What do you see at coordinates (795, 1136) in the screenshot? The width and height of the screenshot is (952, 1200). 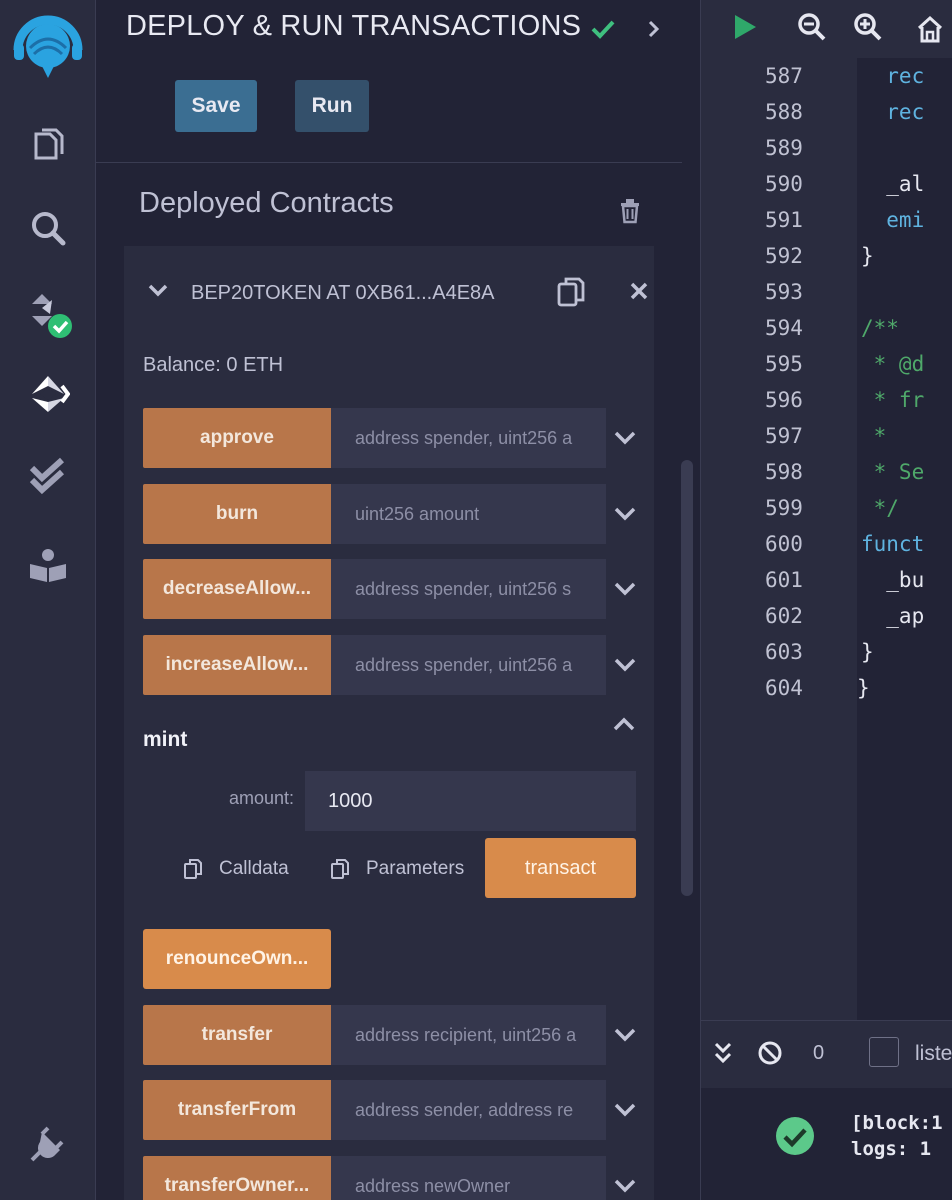 I see `success-check-icon` at bounding box center [795, 1136].